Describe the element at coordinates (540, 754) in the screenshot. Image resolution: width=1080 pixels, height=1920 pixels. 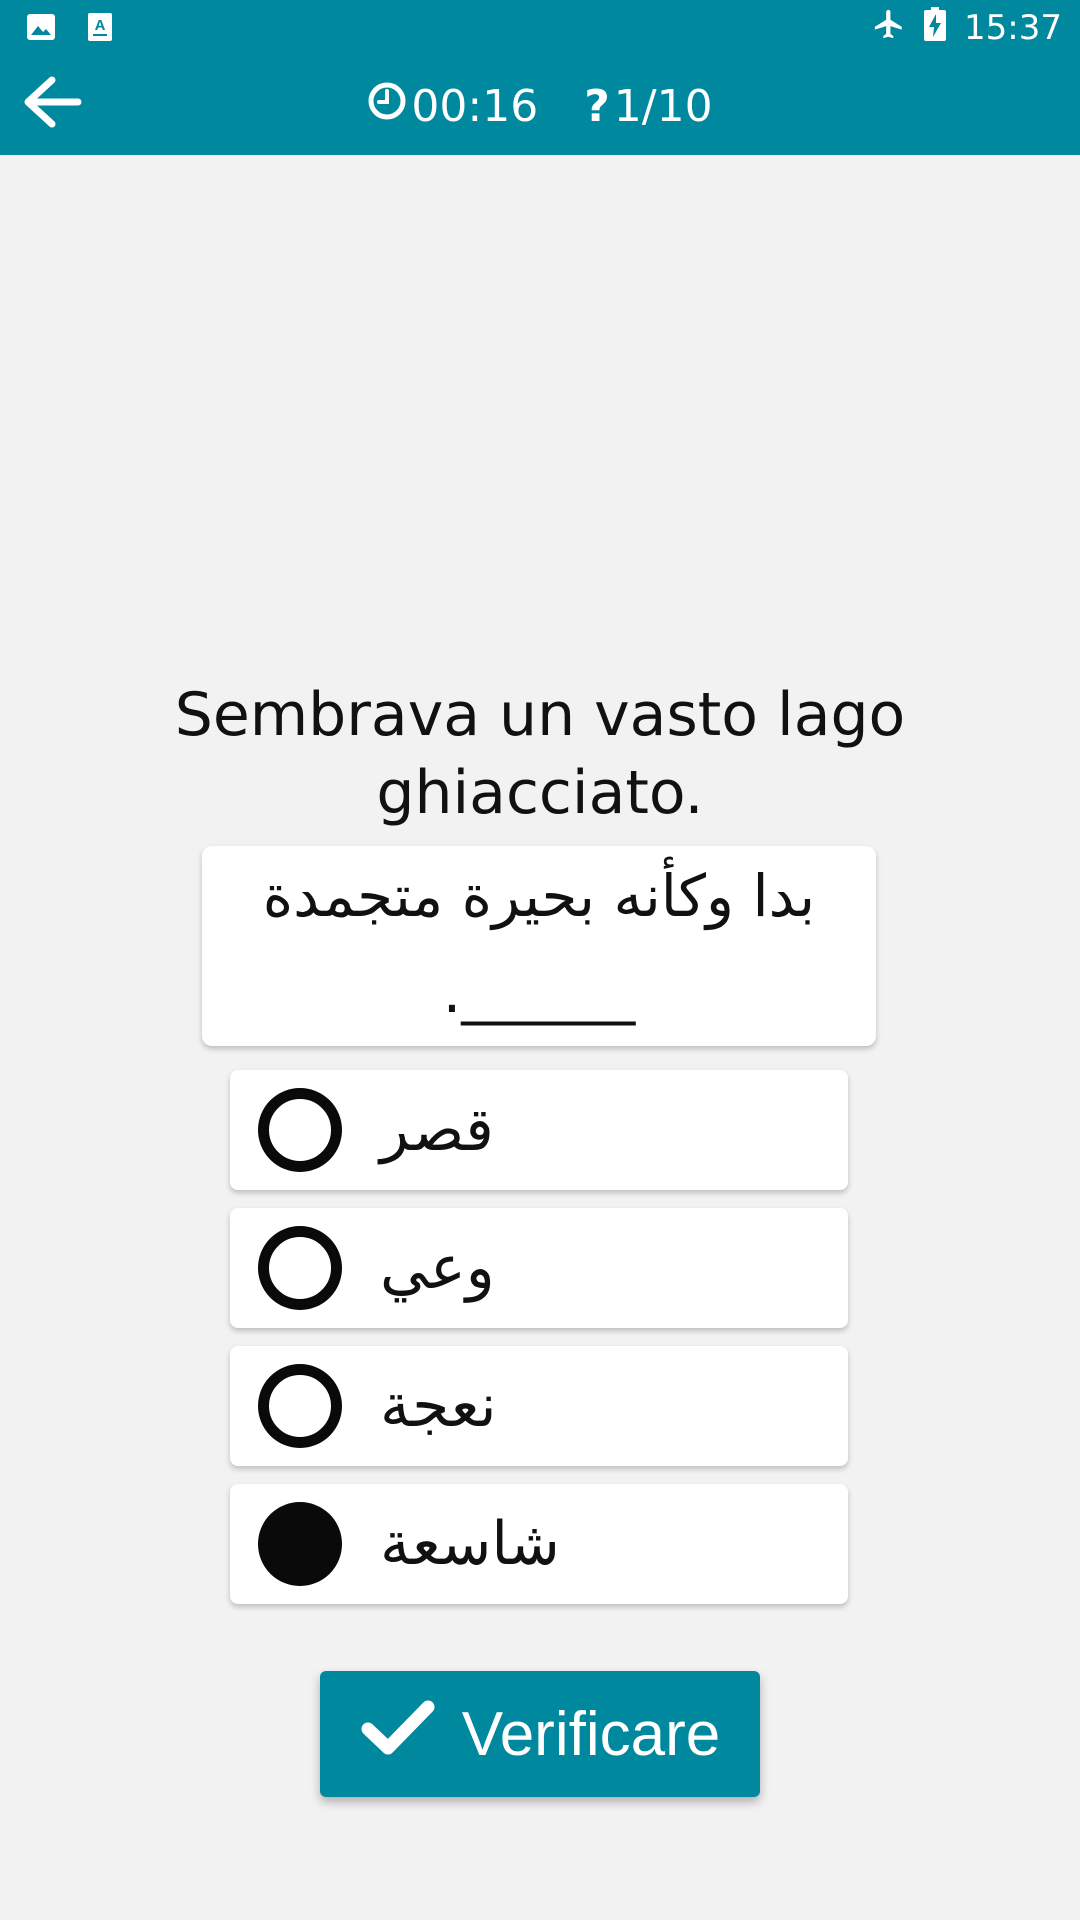
I see `question-text: Sembrava un vasto lago ghiacciato.` at that location.